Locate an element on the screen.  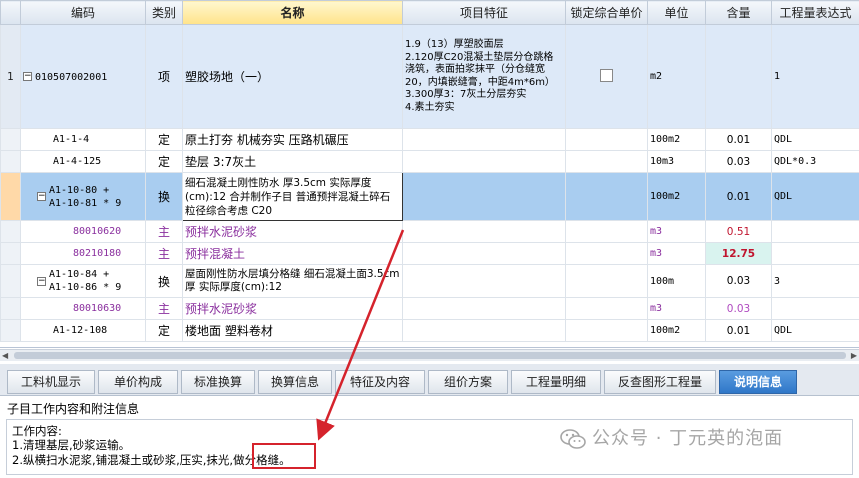
col-header-index is located at coordinates (10, 12).